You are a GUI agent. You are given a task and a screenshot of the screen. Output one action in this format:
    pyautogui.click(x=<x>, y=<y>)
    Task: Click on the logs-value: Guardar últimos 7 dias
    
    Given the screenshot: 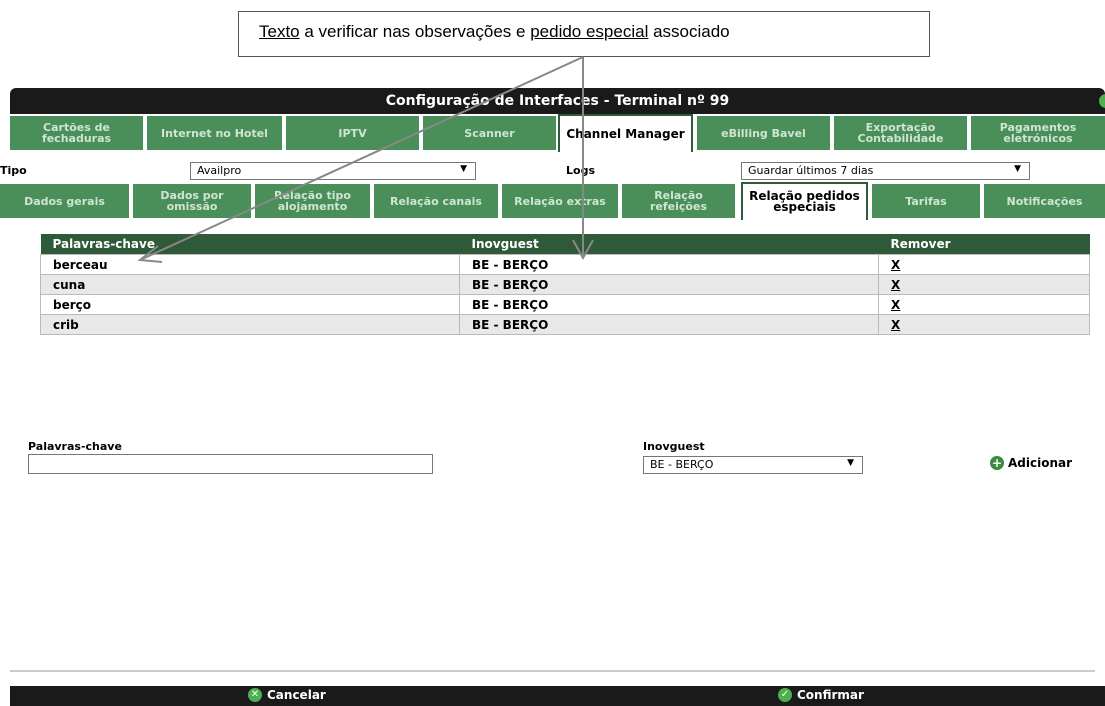 What is the action you would take?
    pyautogui.click(x=811, y=170)
    